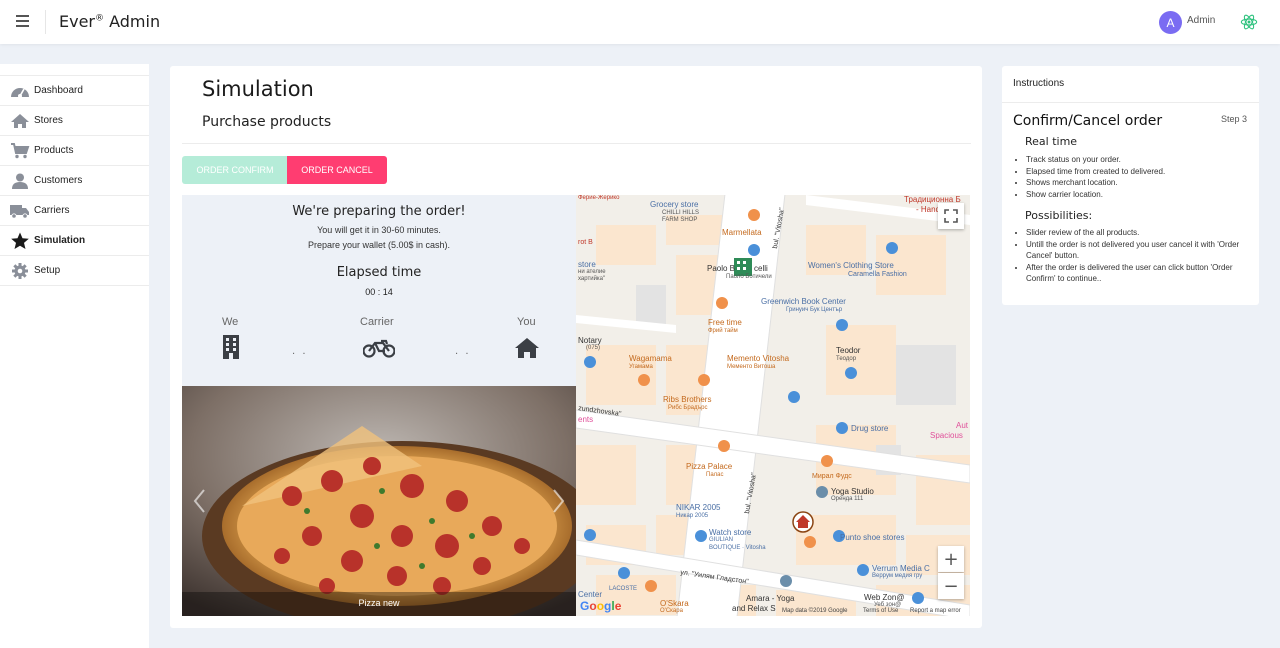 The image size is (1280, 648). What do you see at coordinates (897, 576) in the screenshot?
I see `map-label: Веррум медия гру` at bounding box center [897, 576].